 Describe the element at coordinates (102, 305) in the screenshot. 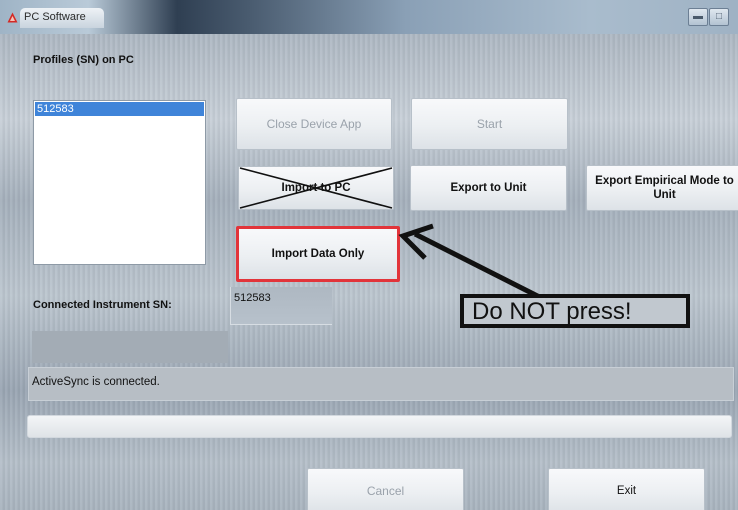

I see `connected-instrument-label: Connected Instrument SN:` at that location.